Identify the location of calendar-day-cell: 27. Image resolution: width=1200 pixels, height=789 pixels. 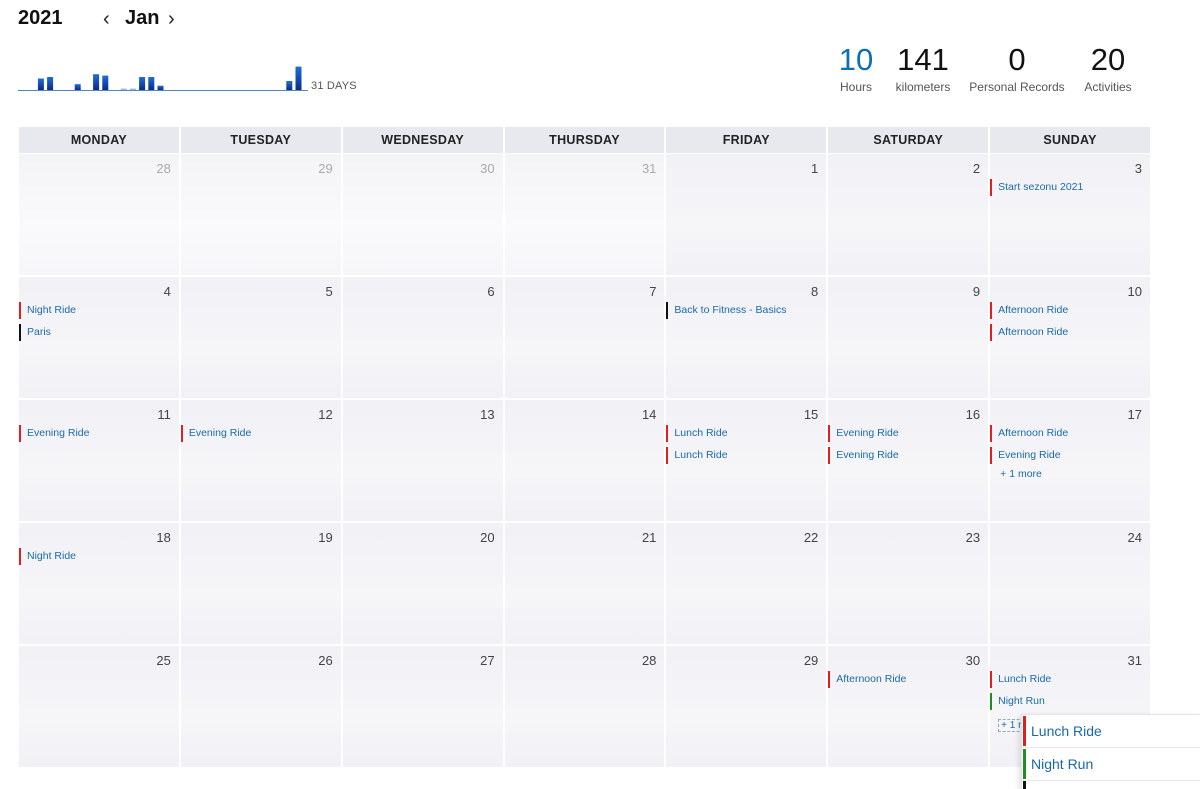
(422, 706).